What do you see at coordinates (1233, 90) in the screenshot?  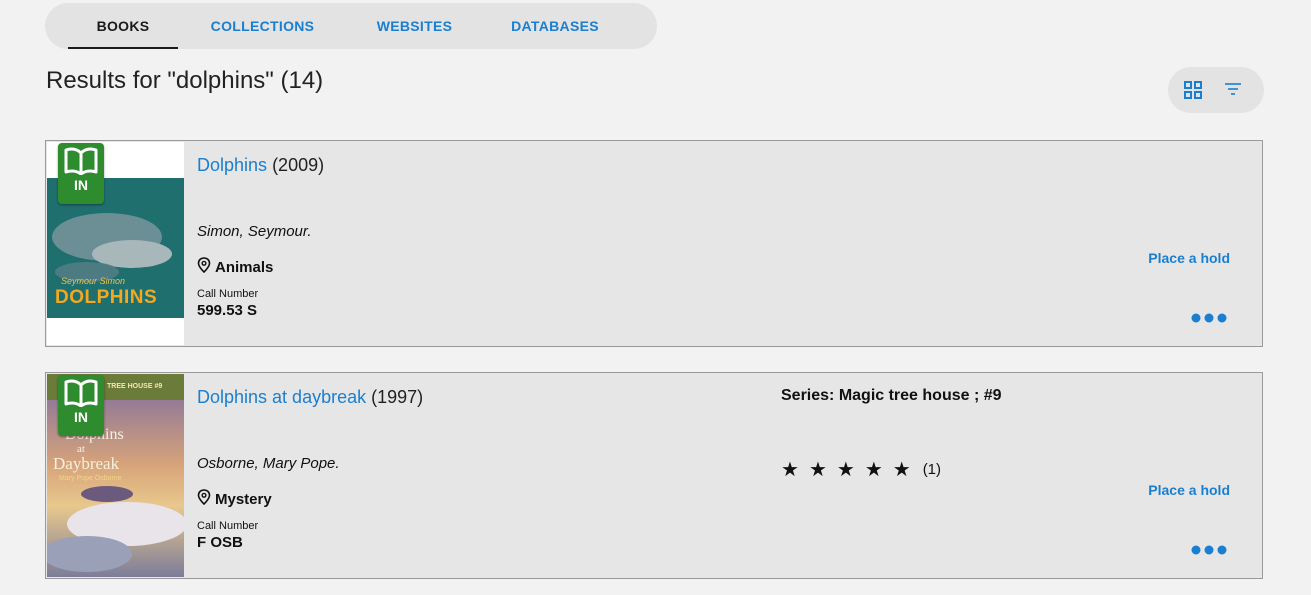 I see `filter-icon` at bounding box center [1233, 90].